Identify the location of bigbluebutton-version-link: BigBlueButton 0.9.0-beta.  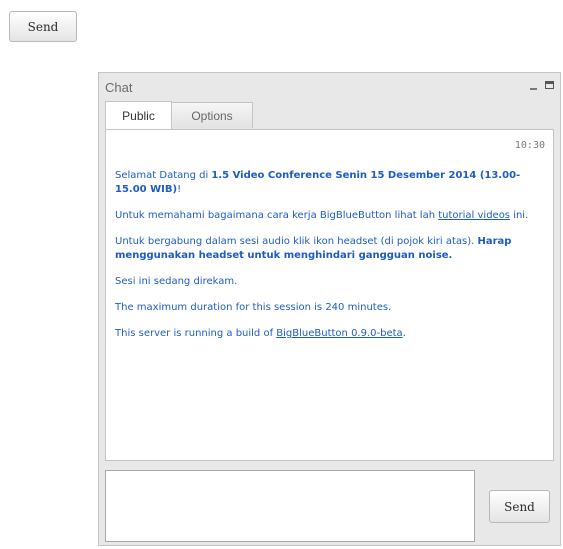
(339, 333).